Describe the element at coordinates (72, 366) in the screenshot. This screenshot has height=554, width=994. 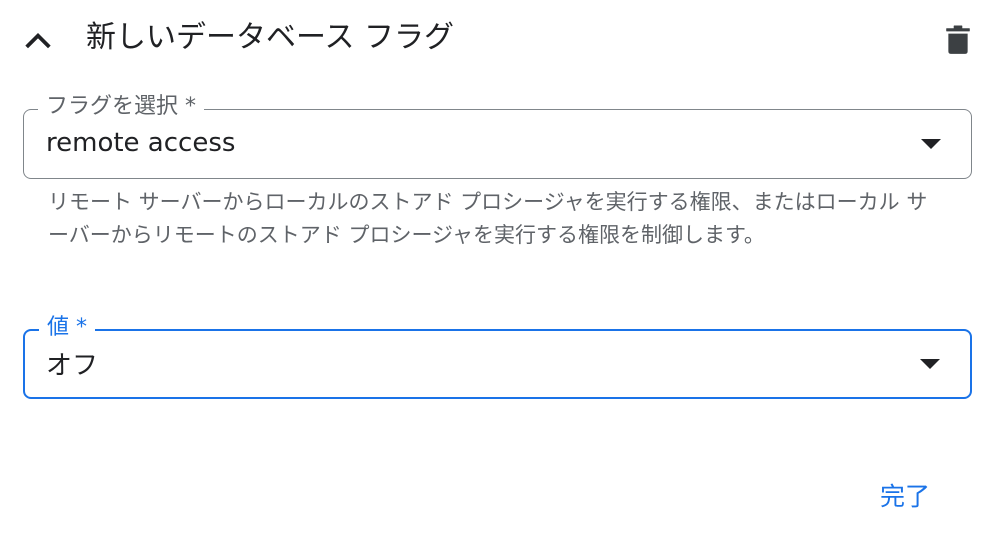
I see `value-select-value: オフ` at that location.